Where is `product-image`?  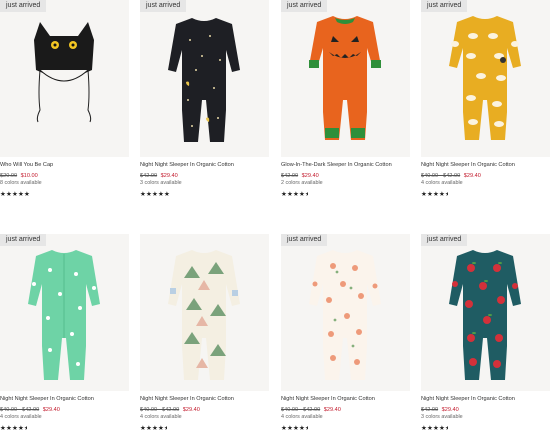 product-image is located at coordinates (204, 312).